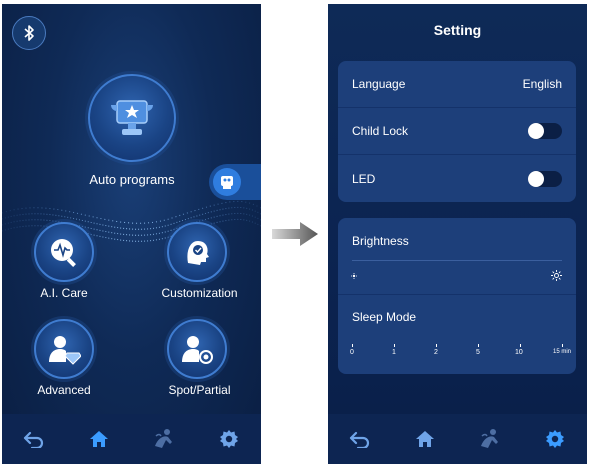 This screenshot has height=467, width=589. Describe the element at coordinates (556, 275) in the screenshot. I see `brightness-high-icon` at that location.